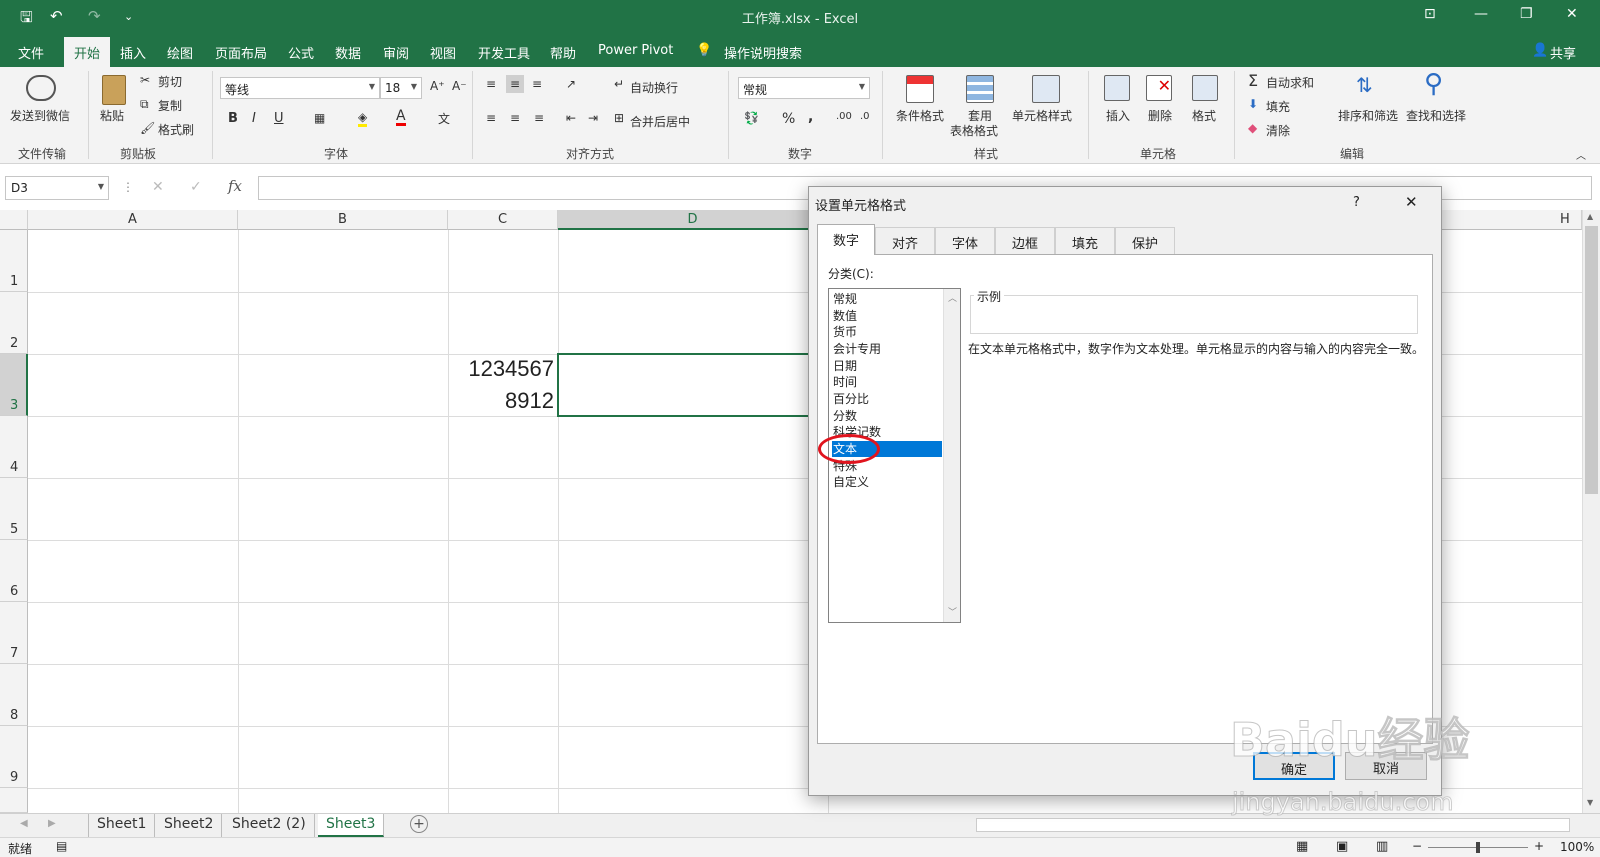 Image resolution: width=1600 pixels, height=857 pixels. Describe the element at coordinates (112, 115) in the screenshot. I see `paste-button: 粘贴` at that location.